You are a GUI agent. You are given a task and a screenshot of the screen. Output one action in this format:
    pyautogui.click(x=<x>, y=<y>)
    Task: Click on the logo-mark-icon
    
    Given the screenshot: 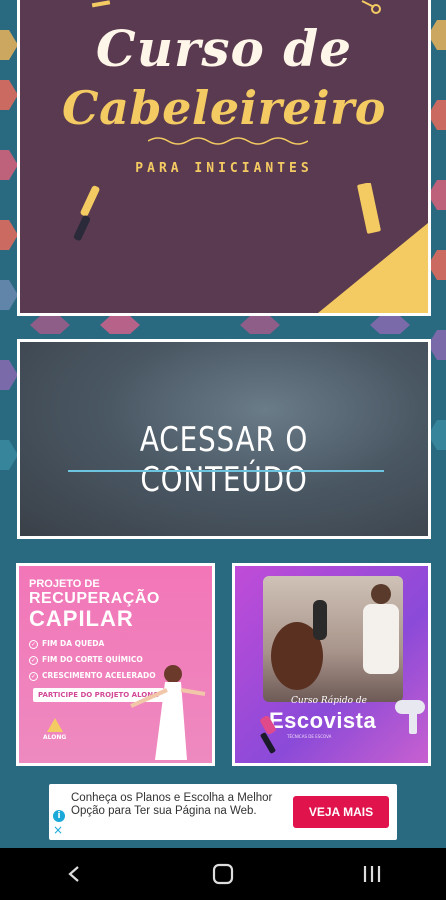 What is the action you would take?
    pyautogui.click(x=54, y=725)
    